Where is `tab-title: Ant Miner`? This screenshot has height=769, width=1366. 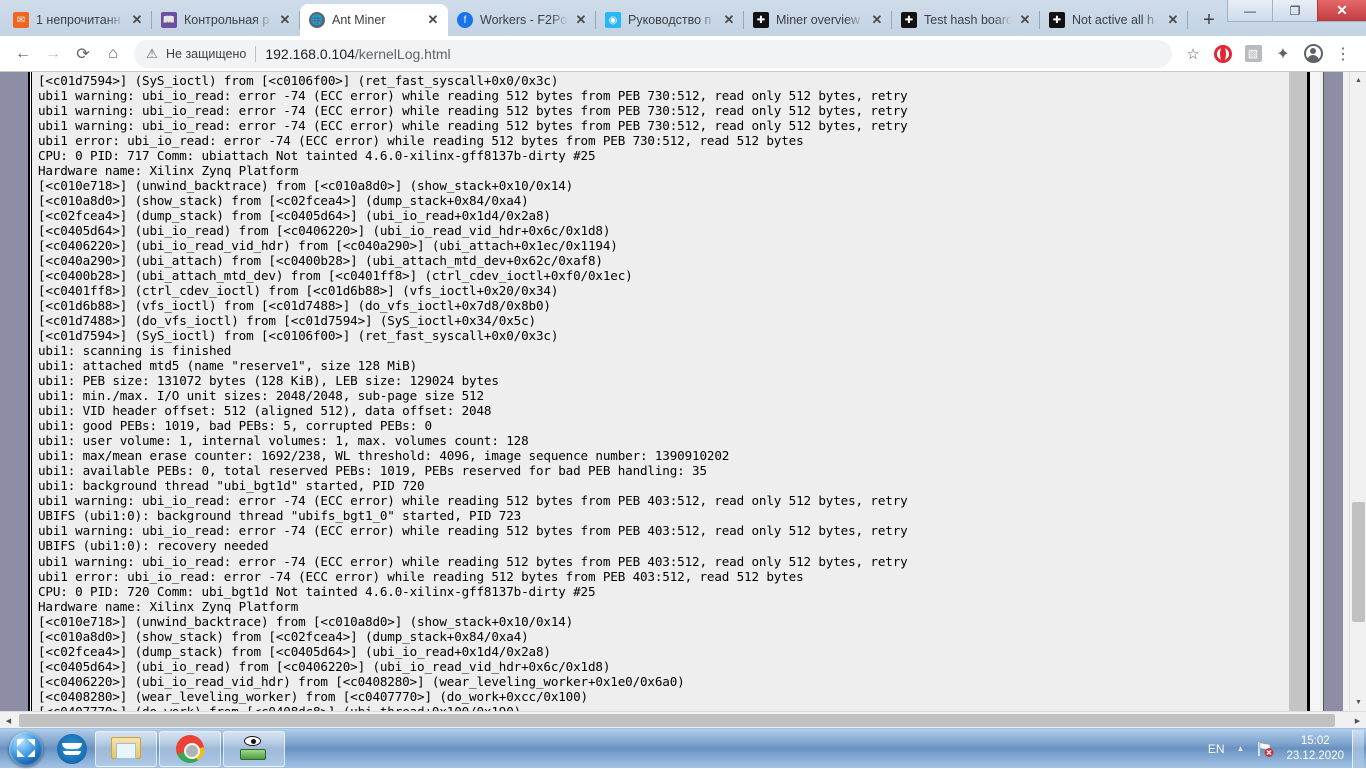
tab-title: Ant Miner is located at coordinates (359, 20).